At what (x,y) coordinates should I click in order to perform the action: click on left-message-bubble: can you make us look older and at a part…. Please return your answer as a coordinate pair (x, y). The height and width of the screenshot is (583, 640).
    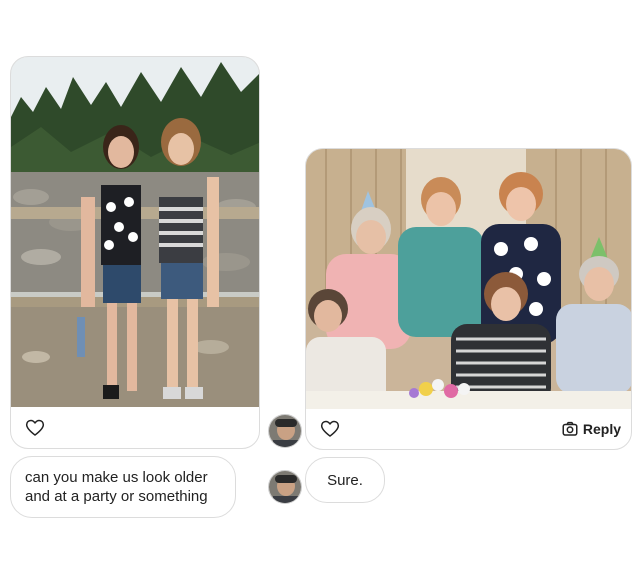
    Looking at the image, I should click on (123, 487).